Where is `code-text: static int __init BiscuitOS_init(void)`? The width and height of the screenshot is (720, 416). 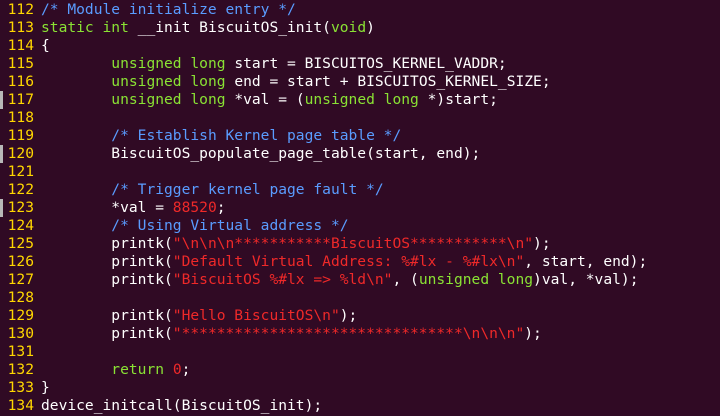
code-text: static int __init BiscuitOS_init(void) is located at coordinates (208, 28).